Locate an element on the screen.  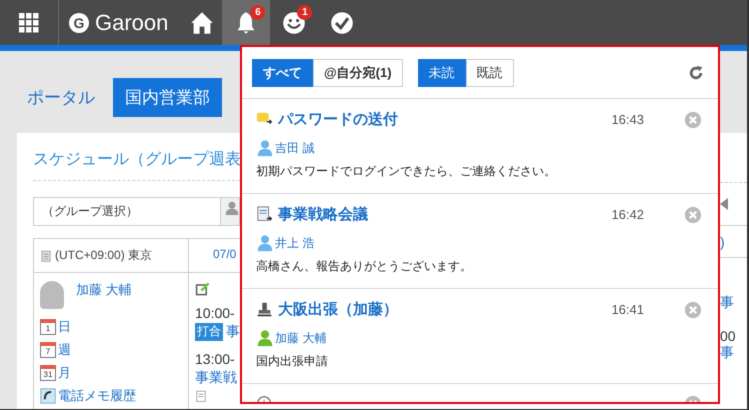
view-link: 電話メモ履歴 is located at coordinates (111, 396).